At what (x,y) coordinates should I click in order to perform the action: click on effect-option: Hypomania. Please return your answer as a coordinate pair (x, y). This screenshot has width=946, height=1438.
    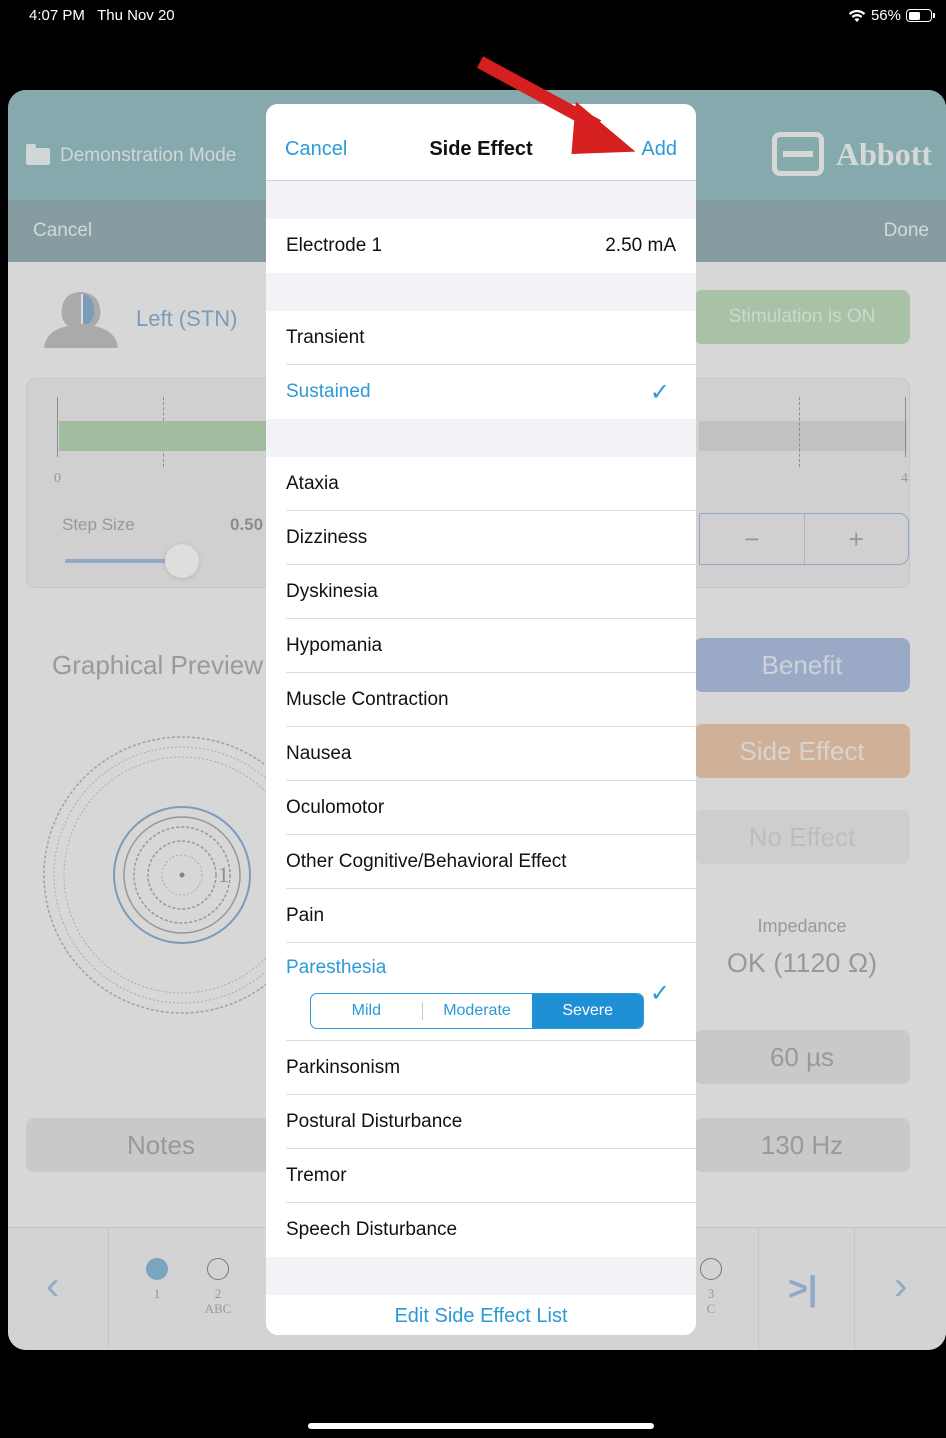
    Looking at the image, I should click on (481, 646).